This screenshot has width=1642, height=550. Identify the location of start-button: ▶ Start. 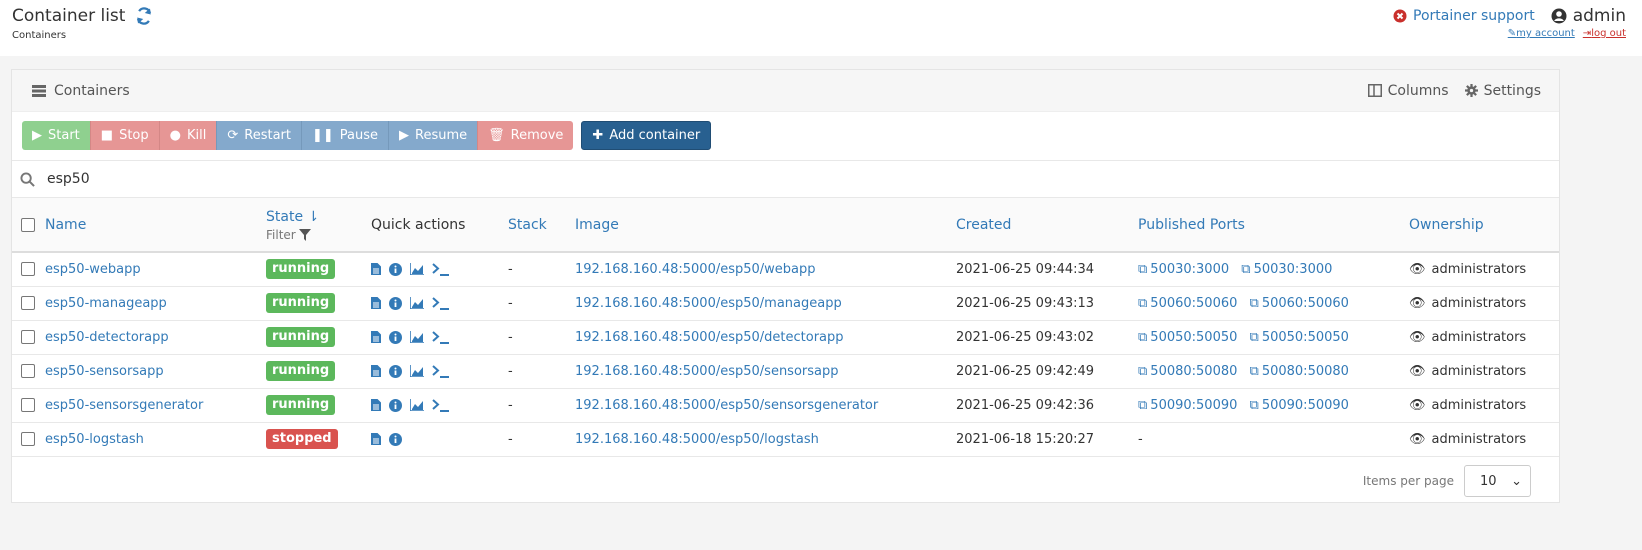
(56, 135).